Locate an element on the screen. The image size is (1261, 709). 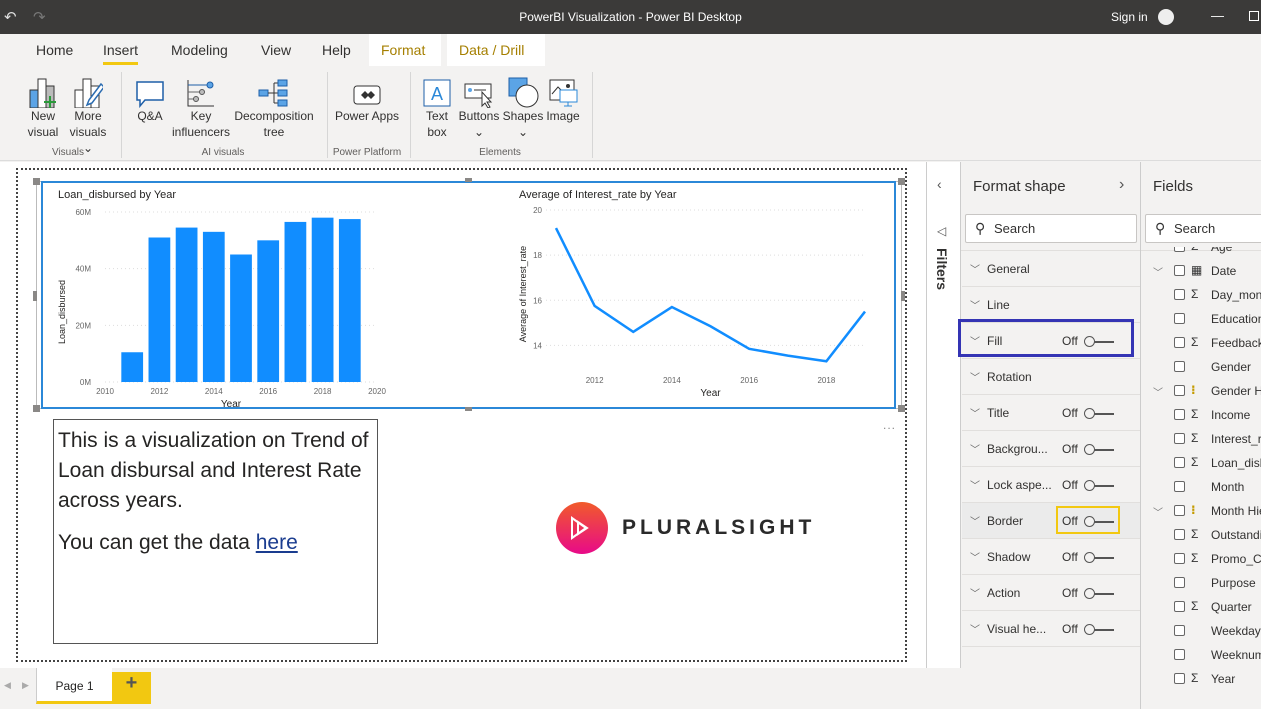
field-item: Σ Age is located at coordinates (1201, 253).